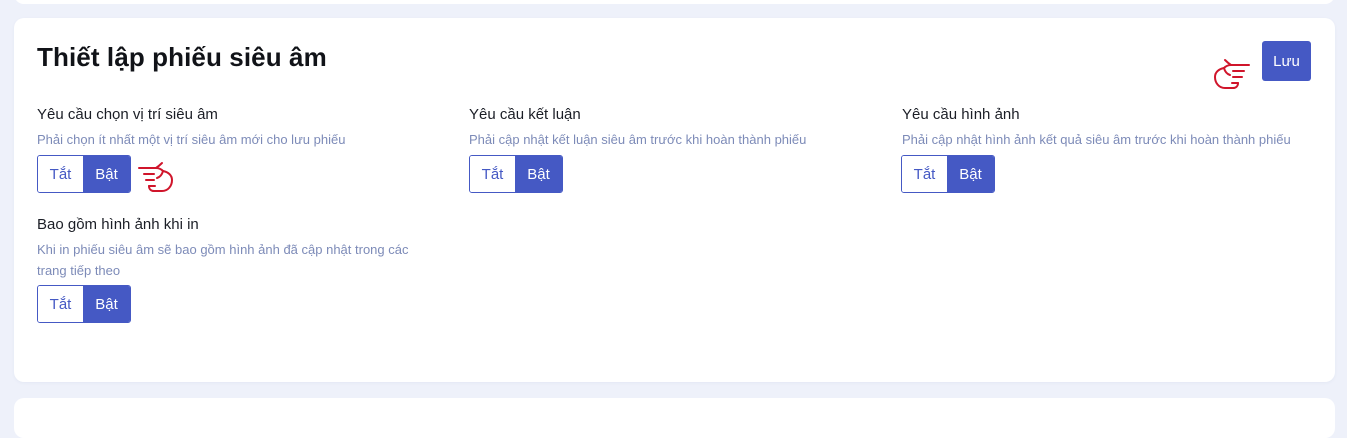 The height and width of the screenshot is (438, 1347). I want to click on setting-title: Yêu cầu hình ảnh, so click(961, 114).